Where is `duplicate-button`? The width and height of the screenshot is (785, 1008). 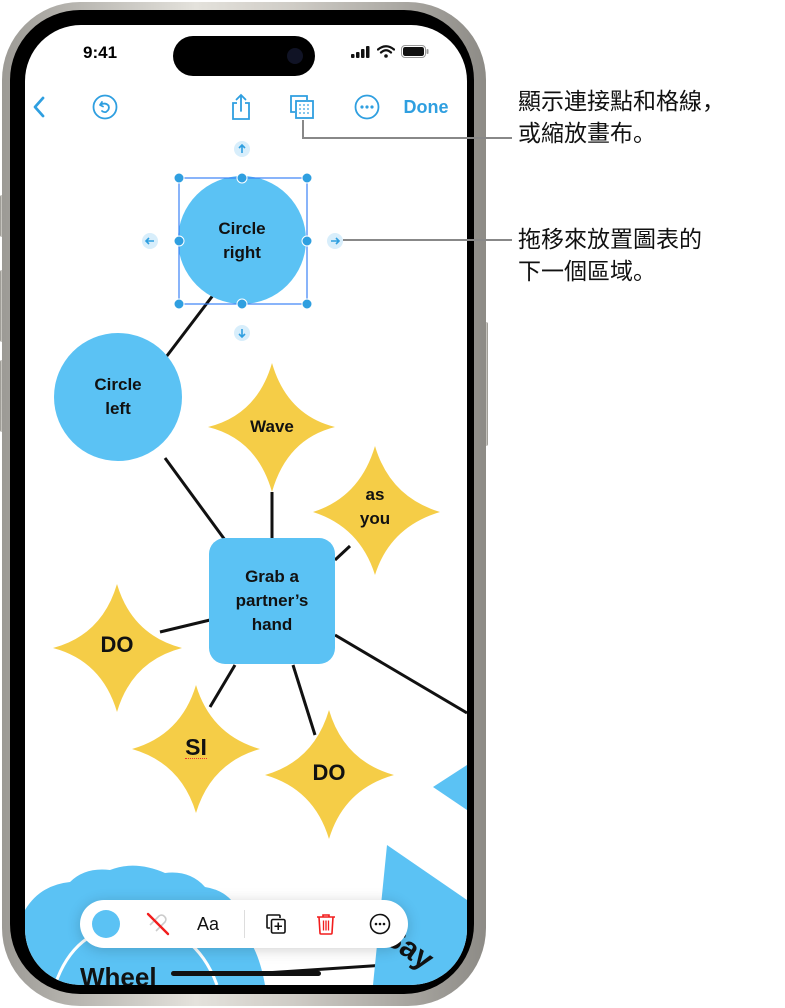 duplicate-button is located at coordinates (276, 924).